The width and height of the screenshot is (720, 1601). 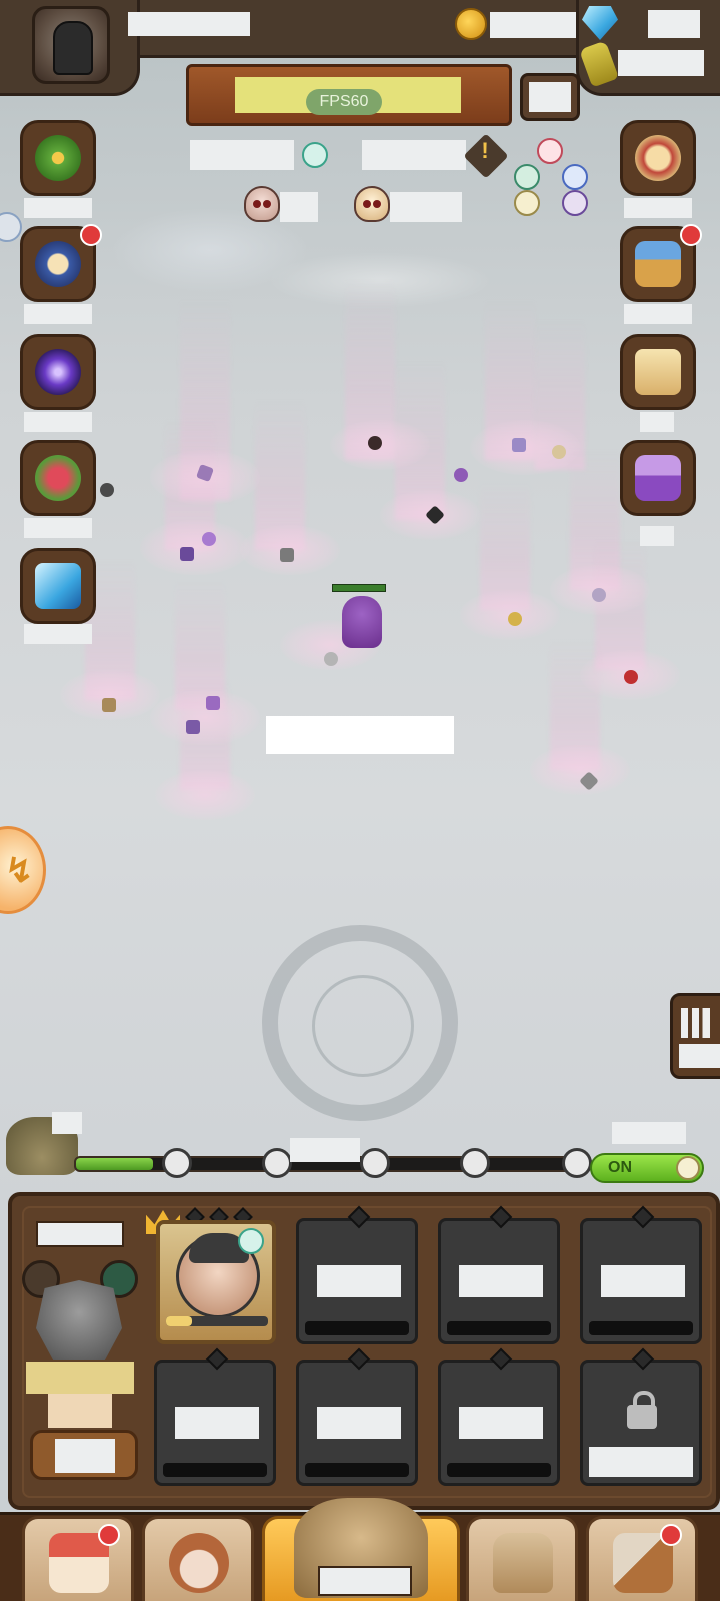 I want to click on auto-toggle: ON, so click(x=647, y=1168).